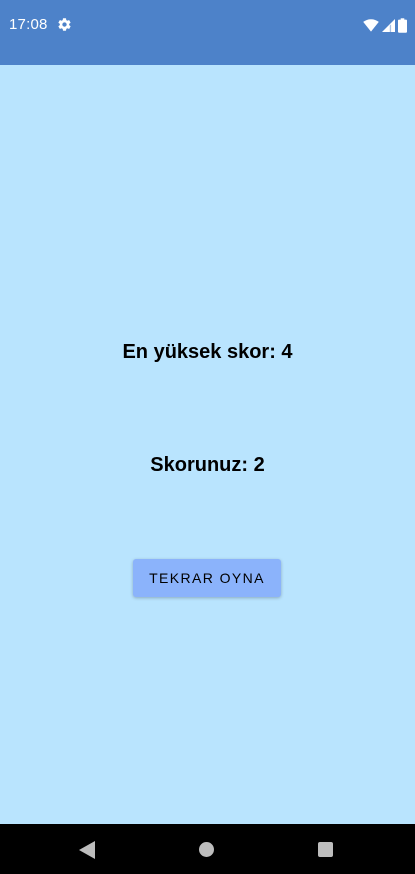 This screenshot has height=874, width=415. What do you see at coordinates (402, 25) in the screenshot?
I see `battery-icon` at bounding box center [402, 25].